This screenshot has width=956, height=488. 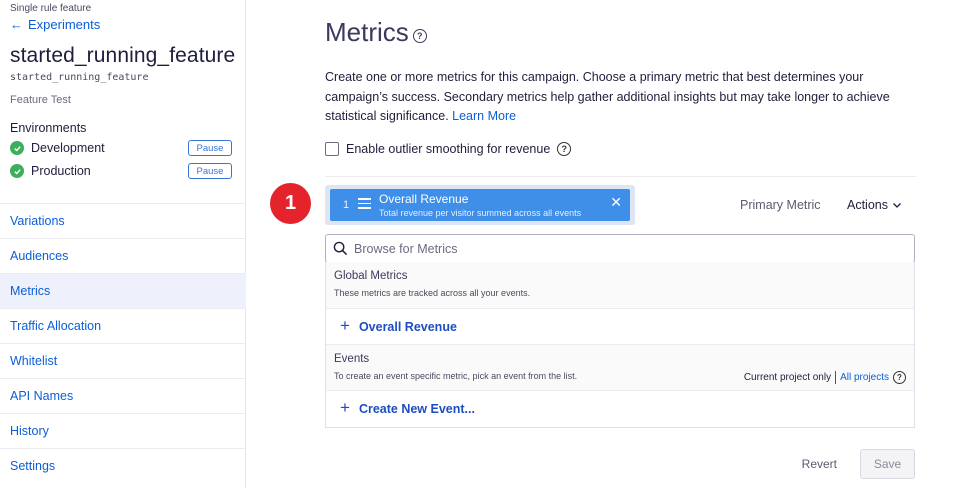 What do you see at coordinates (123, 325) in the screenshot?
I see `sidebar-item-traffic-allocation: Traffic Allocation` at bounding box center [123, 325].